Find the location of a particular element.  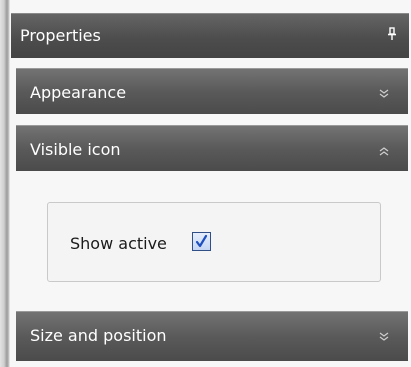

pin-icon is located at coordinates (392, 34).